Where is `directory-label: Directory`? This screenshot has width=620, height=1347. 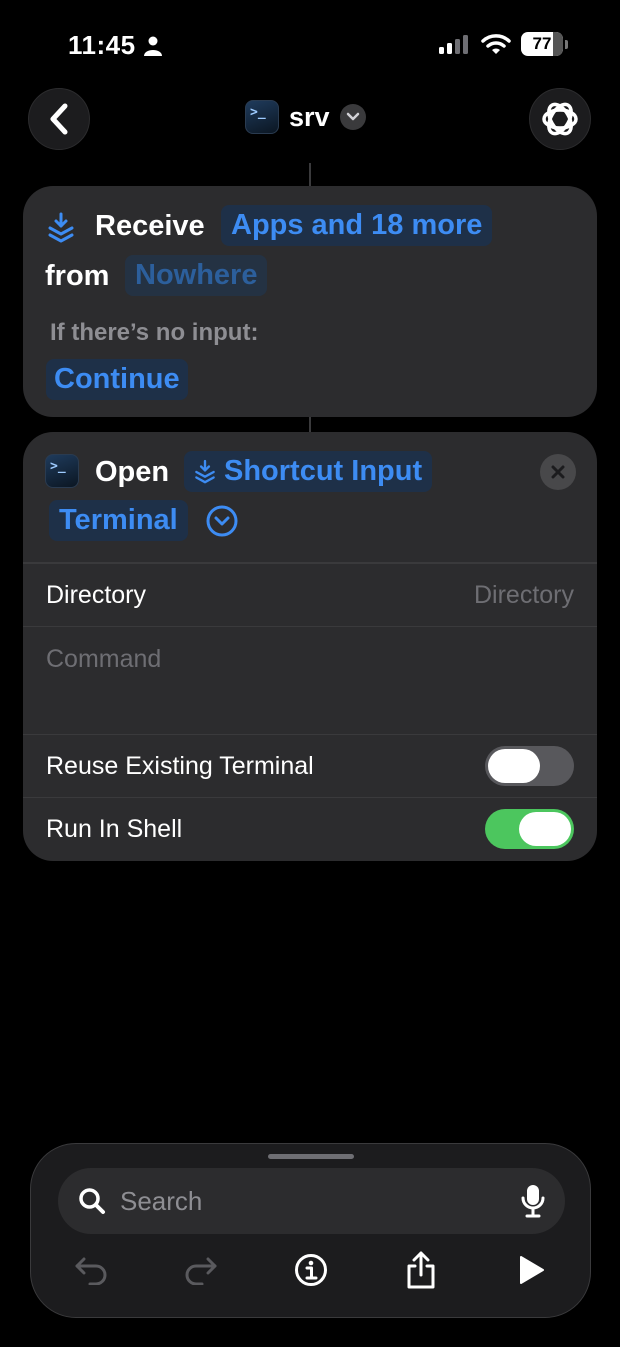
directory-label: Directory is located at coordinates (96, 594).